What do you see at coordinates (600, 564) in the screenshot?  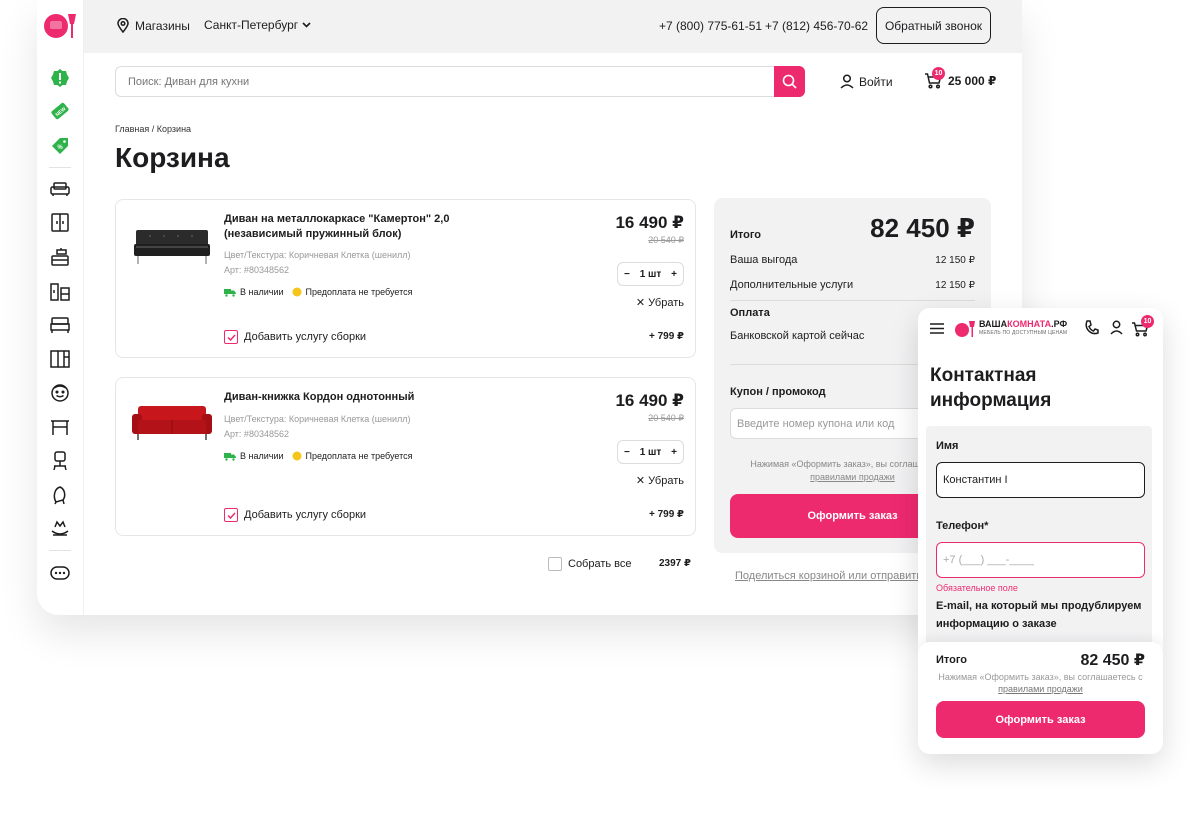 I see `collect-all-label: Собрать все` at bounding box center [600, 564].